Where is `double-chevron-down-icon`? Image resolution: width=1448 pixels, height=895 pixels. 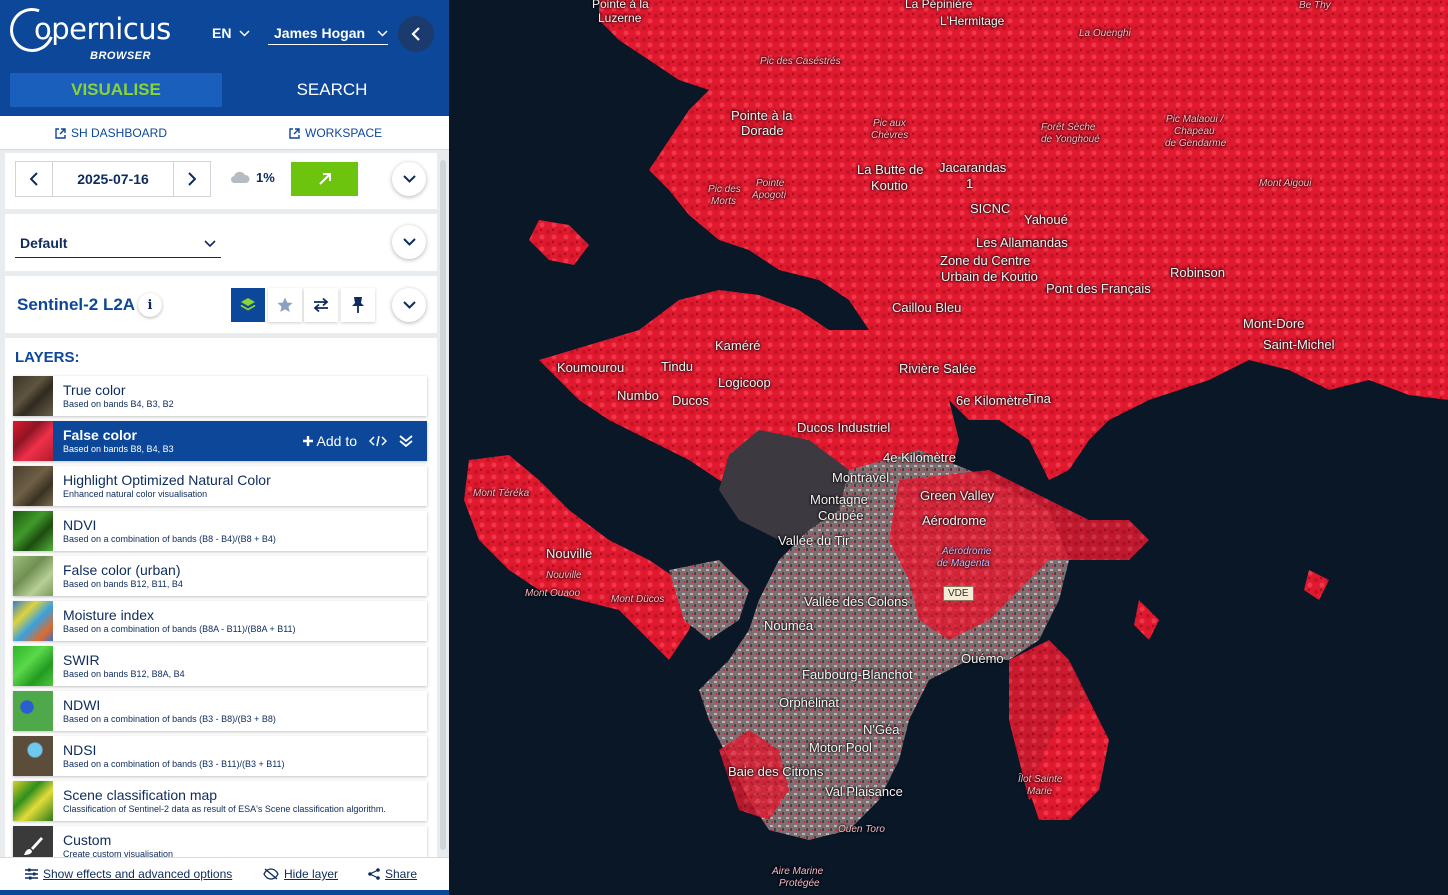
double-chevron-down-icon is located at coordinates (406, 441).